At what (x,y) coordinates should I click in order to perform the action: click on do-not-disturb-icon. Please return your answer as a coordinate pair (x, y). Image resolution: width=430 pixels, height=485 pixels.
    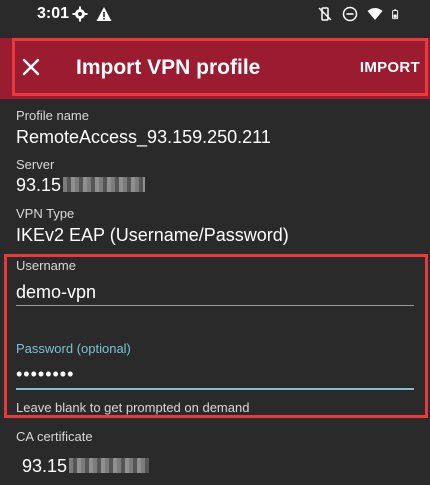
    Looking at the image, I should click on (350, 14).